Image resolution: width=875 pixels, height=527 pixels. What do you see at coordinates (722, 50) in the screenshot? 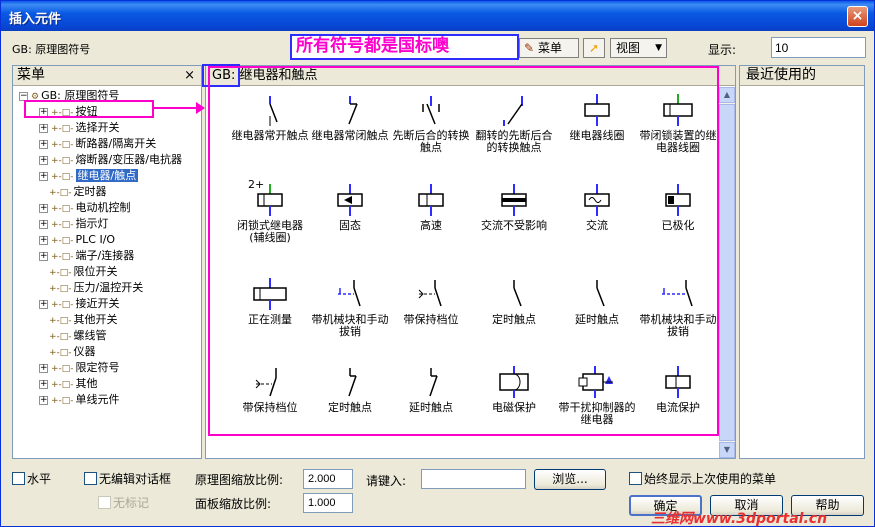
I see `show-label: 显示:` at bounding box center [722, 50].